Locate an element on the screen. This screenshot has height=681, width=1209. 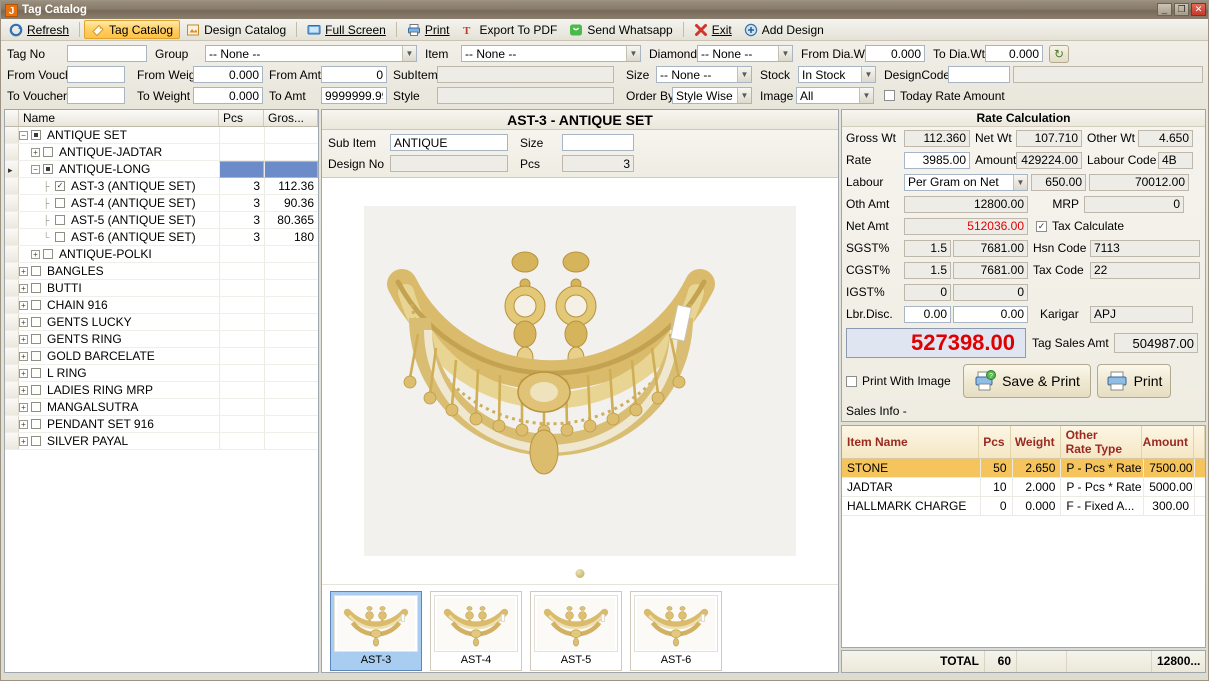
today-rate-amount-checkbox is located at coordinates (889, 95).